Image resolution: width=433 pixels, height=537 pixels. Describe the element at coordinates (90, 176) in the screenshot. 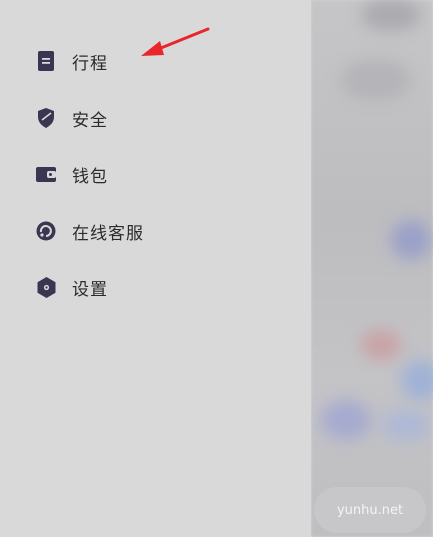

I see `menu-item-label: 钱包` at that location.